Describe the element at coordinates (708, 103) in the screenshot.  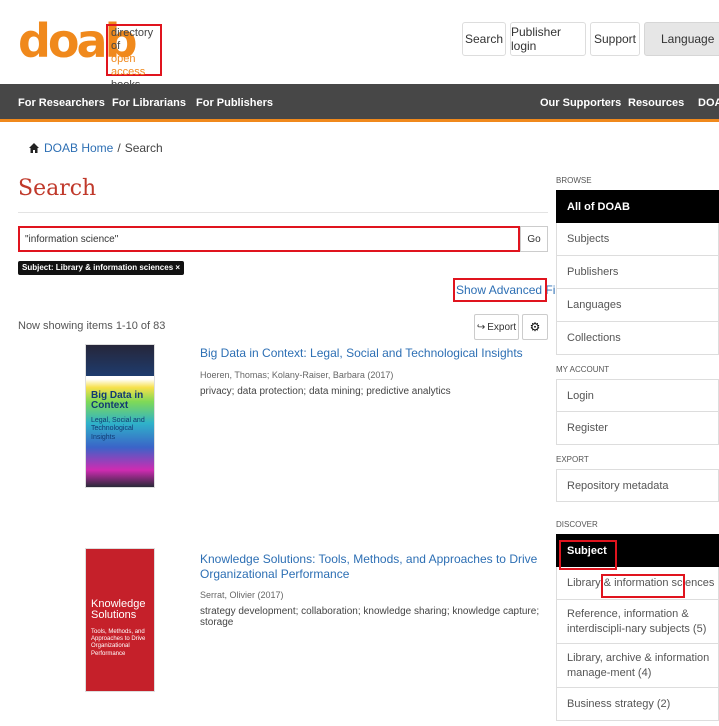
I see `nav-doab: DOAB` at that location.